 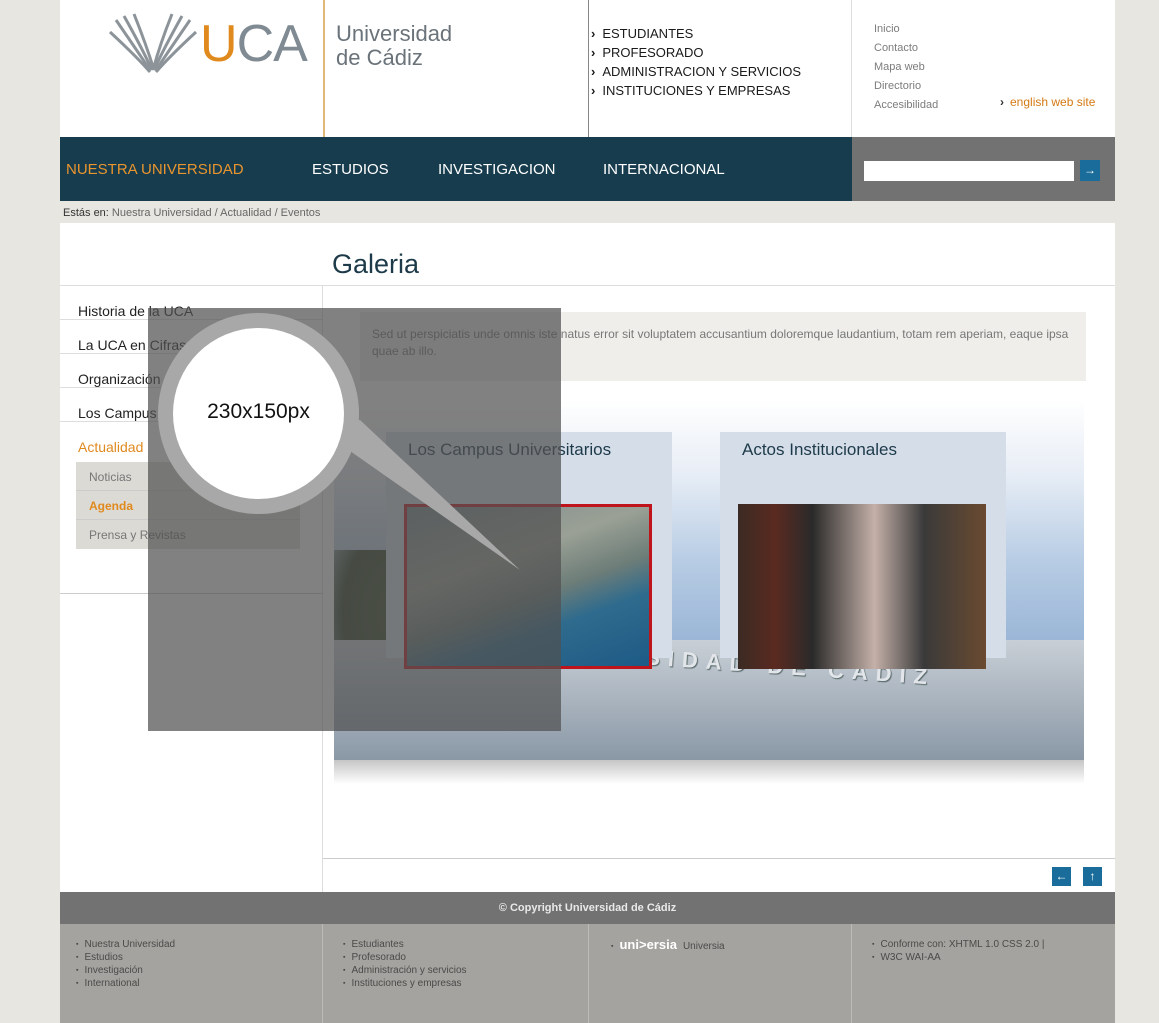 I want to click on link-estudiantes: ESTUDIANTES, so click(x=720, y=33).